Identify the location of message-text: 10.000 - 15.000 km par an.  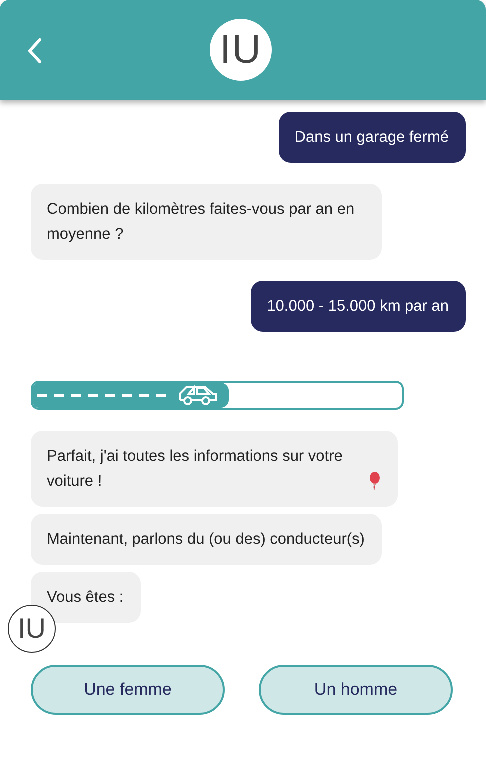
(358, 307).